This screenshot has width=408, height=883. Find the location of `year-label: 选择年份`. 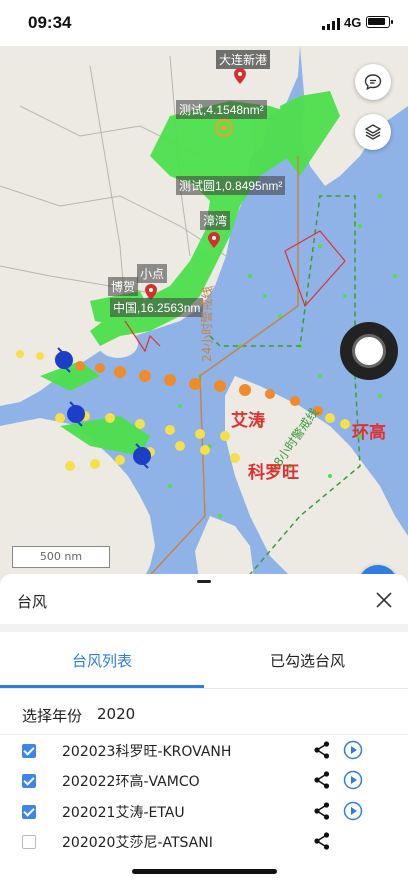

year-label: 选择年份 is located at coordinates (52, 716).